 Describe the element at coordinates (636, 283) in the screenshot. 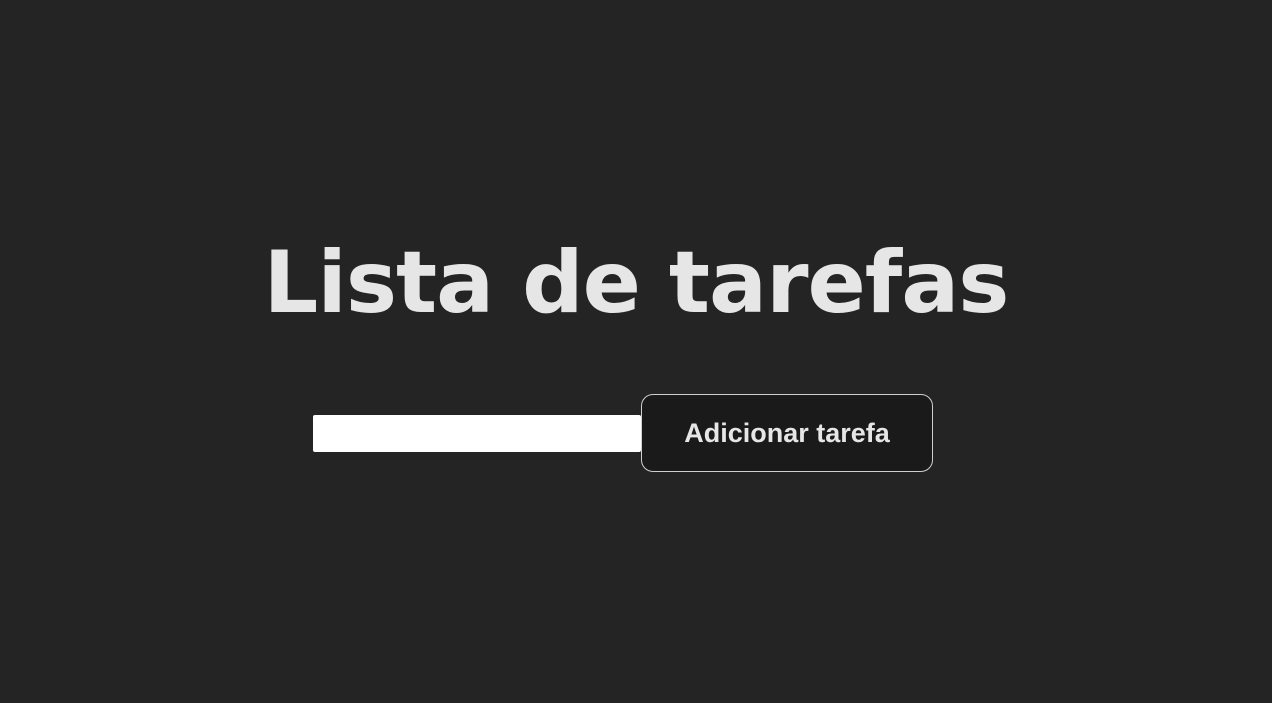

I see `page-title: Lista de tarefas` at that location.